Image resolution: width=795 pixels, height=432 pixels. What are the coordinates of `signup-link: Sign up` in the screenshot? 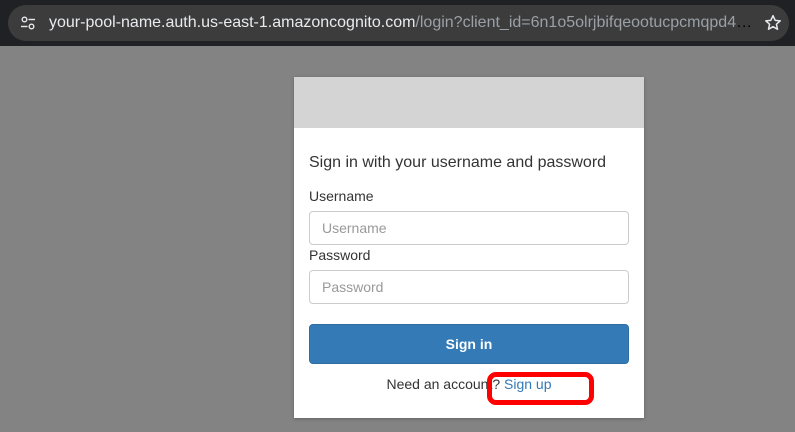 It's located at (527, 384).